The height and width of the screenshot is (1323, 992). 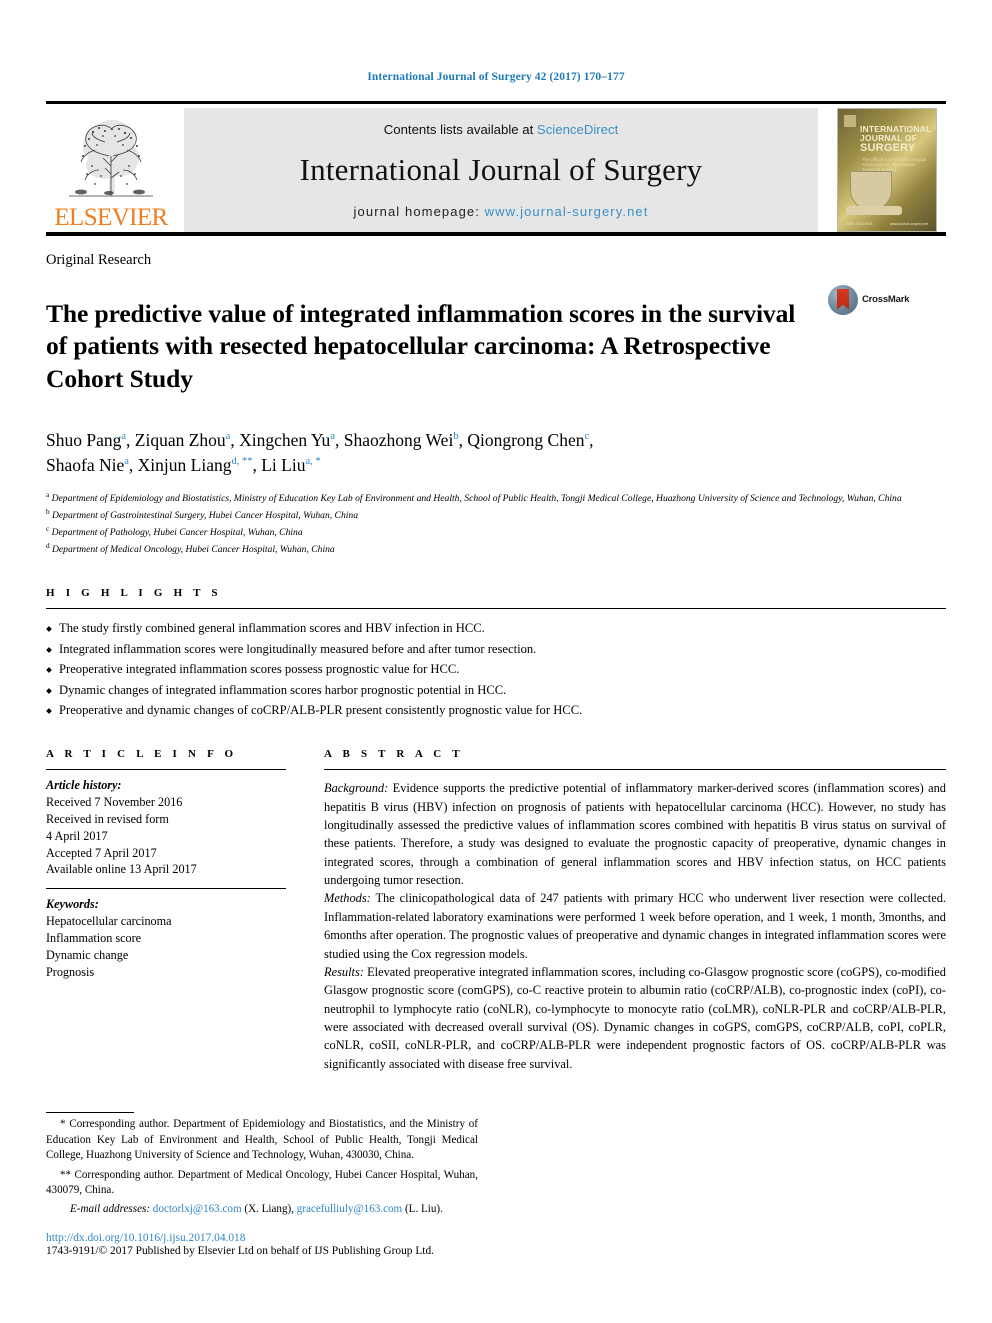 I want to click on keyword-item: Prognosis, so click(x=70, y=971).